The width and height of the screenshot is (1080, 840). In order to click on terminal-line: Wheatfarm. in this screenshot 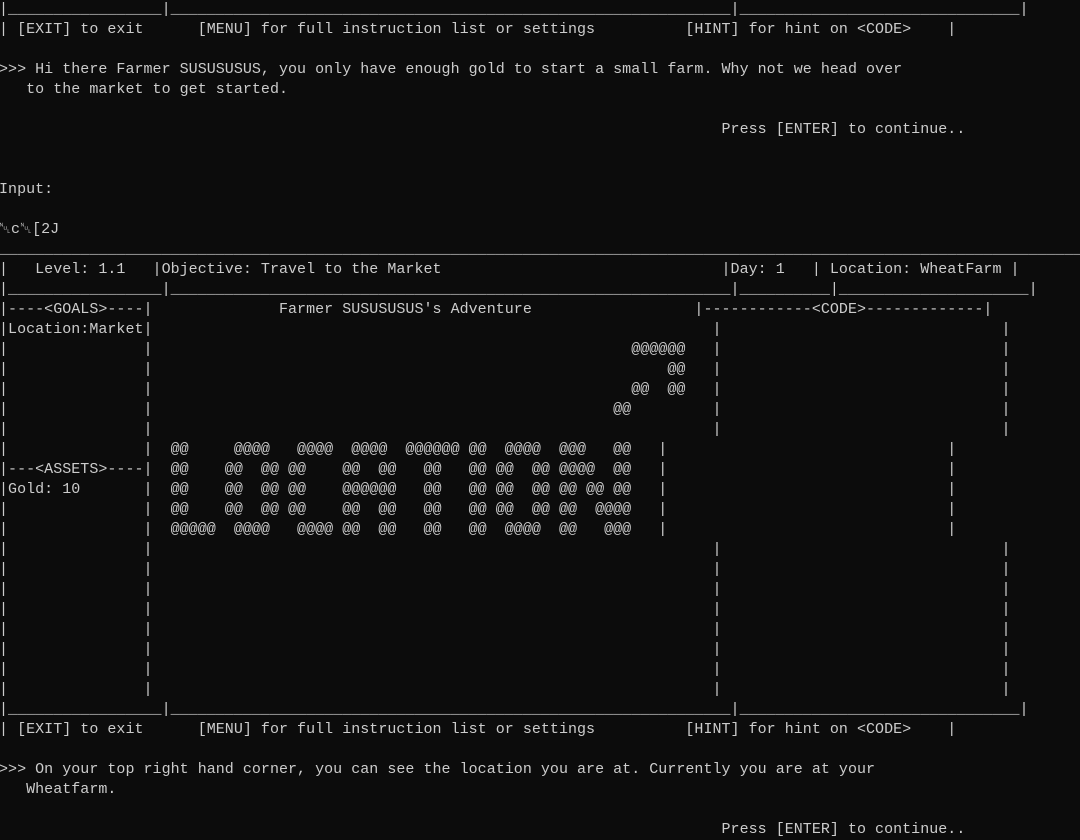, I will do `click(58, 789)`.